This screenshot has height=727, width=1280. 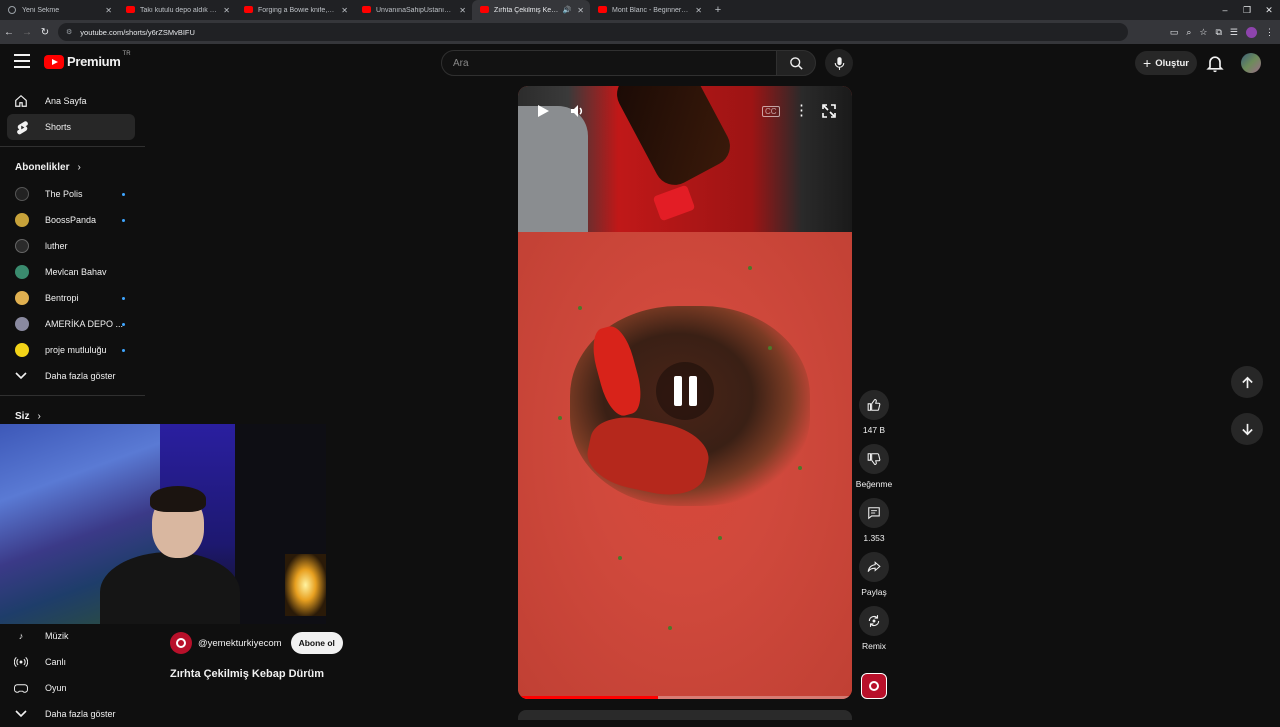 I want to click on pause-icon, so click(x=677, y=391).